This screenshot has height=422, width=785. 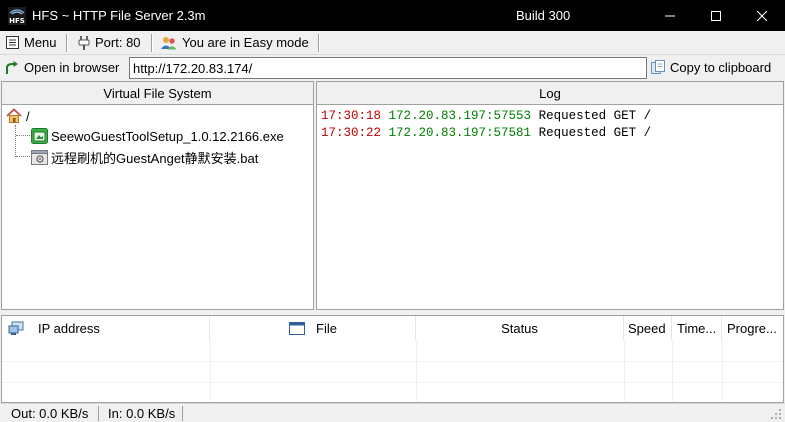 I want to click on close-icon, so click(x=762, y=15).